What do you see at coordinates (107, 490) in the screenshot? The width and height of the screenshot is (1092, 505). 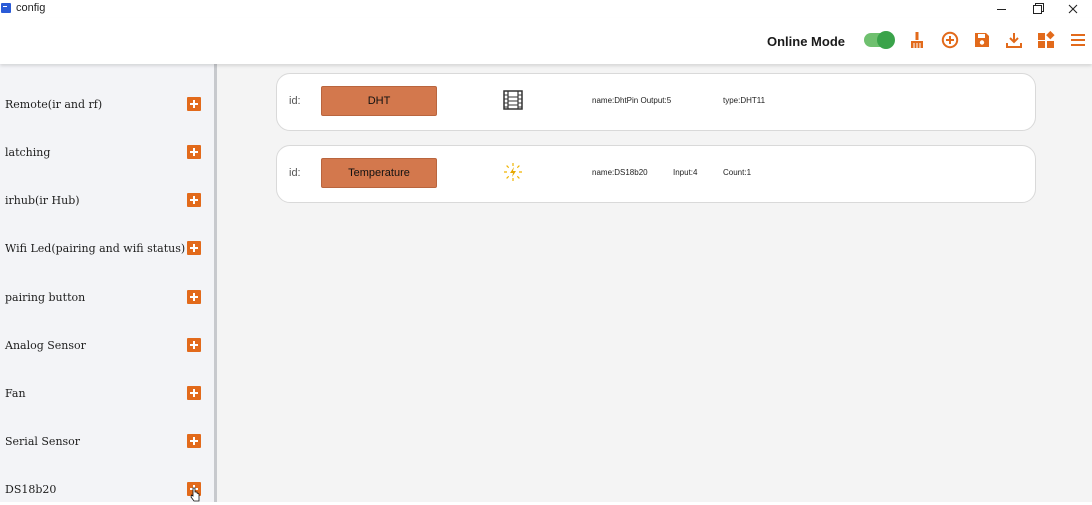 I see `sidebar-item-ds18b20: DS18b20` at bounding box center [107, 490].